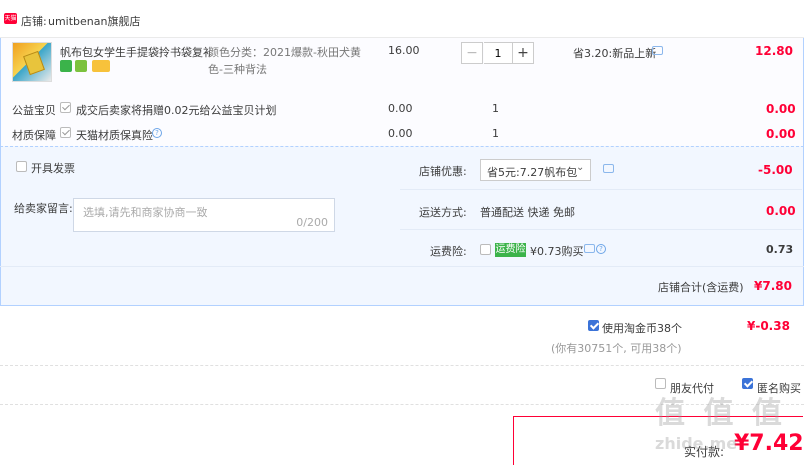  I want to click on shop-header: 天猫 店铺: umitbenan旗舰店, so click(402, 19).